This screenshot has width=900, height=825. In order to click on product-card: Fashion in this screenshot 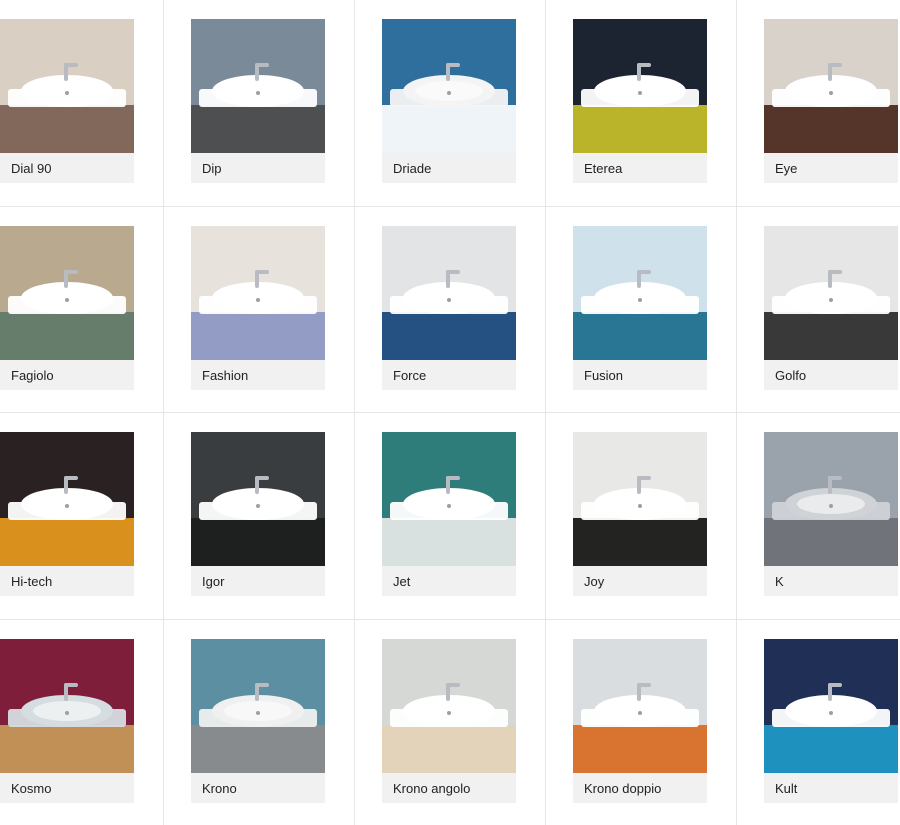, I will do `click(258, 308)`.